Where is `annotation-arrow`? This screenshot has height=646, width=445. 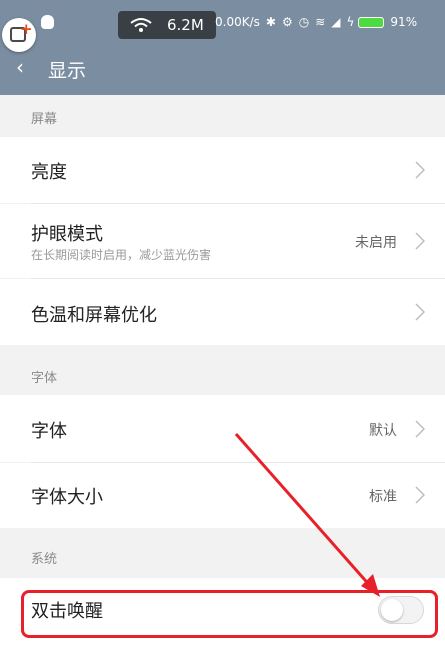
annotation-arrow is located at coordinates (307, 515).